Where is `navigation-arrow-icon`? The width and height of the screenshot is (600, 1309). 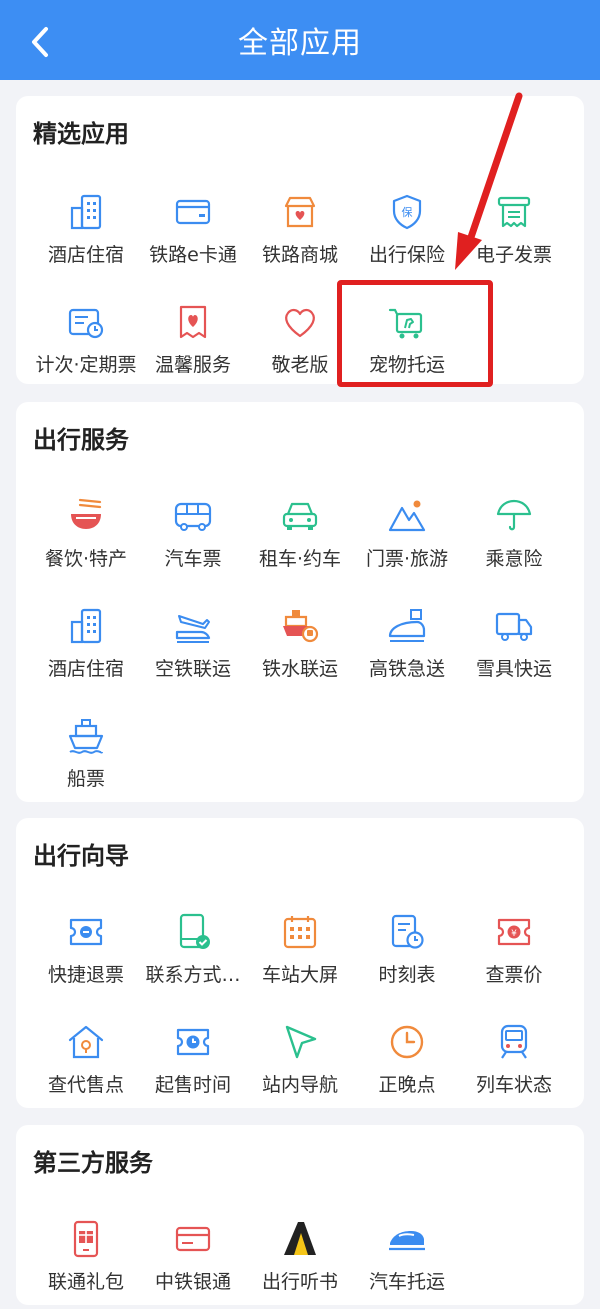 navigation-arrow-icon is located at coordinates (300, 1042).